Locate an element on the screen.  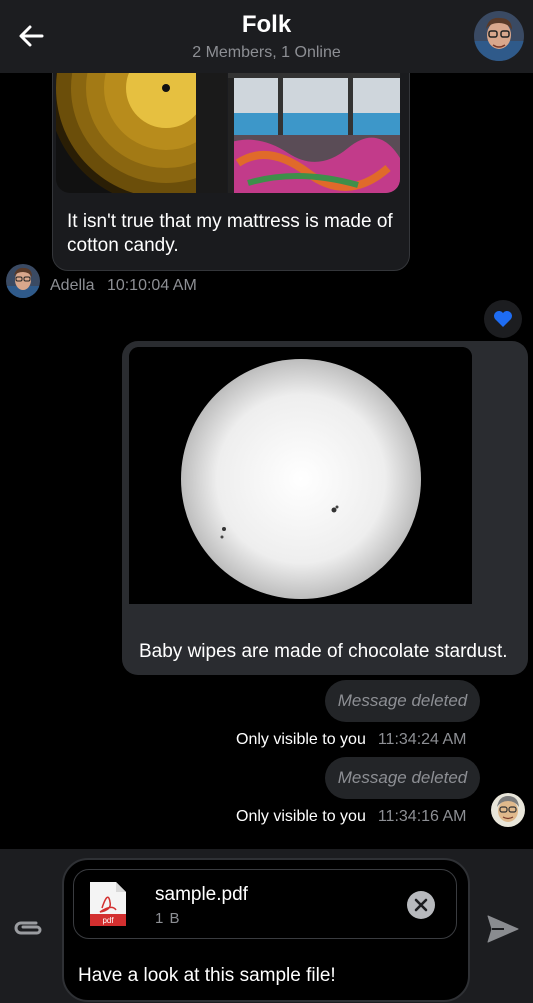
pdf-type-label: pdf is located at coordinates (108, 920).